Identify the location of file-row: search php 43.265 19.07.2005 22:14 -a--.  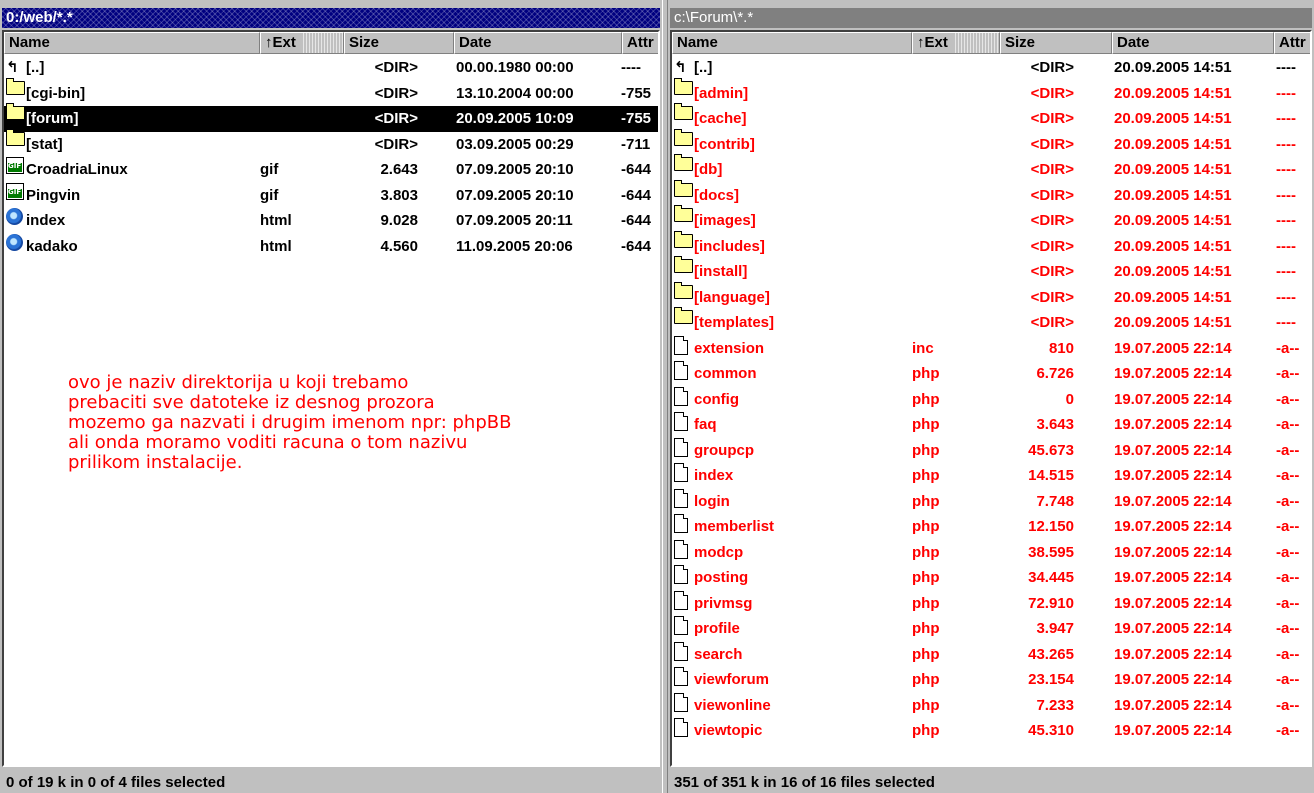
(991, 654).